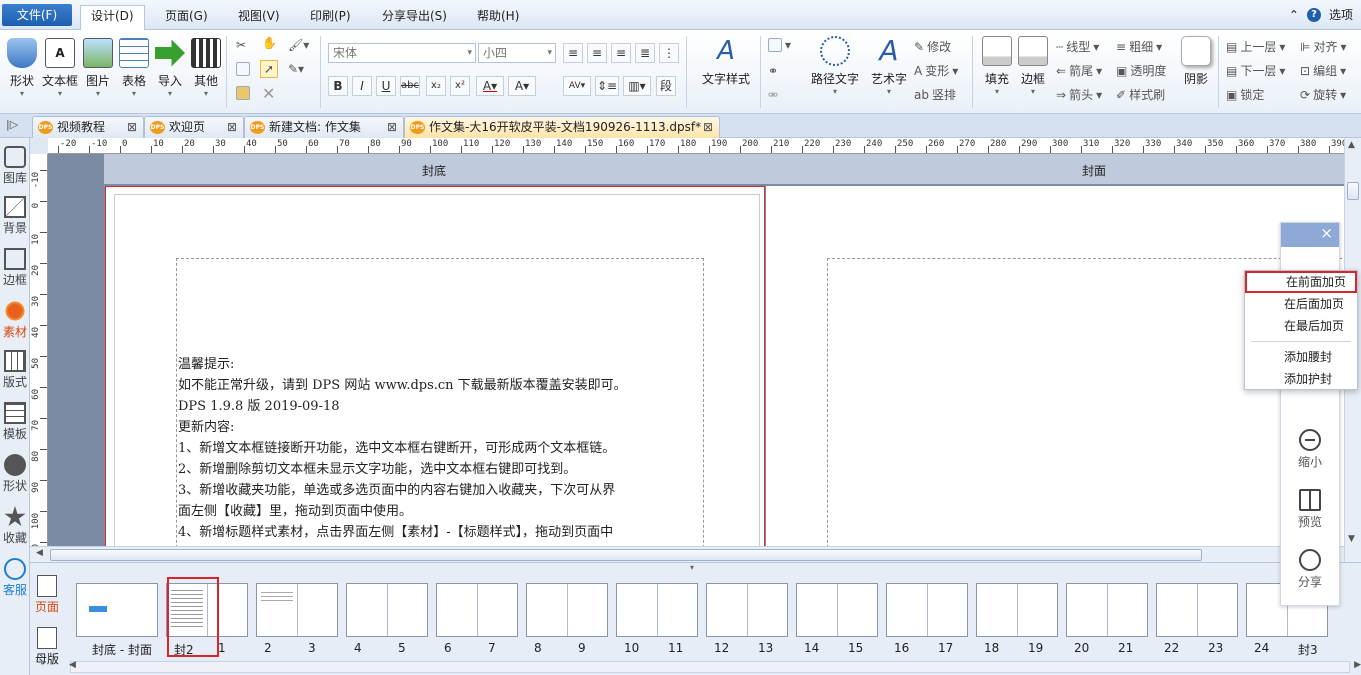 This screenshot has height=675, width=1361. Describe the element at coordinates (669, 53) in the screenshot. I see `distribute-icon: ⋮` at that location.